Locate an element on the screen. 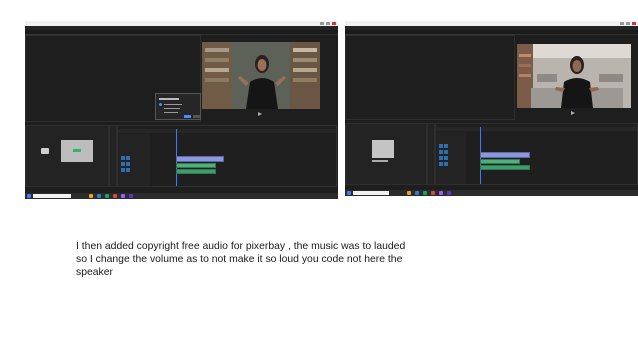 This screenshot has width=638, height=359. audio-gain-dialog is located at coordinates (178, 106).